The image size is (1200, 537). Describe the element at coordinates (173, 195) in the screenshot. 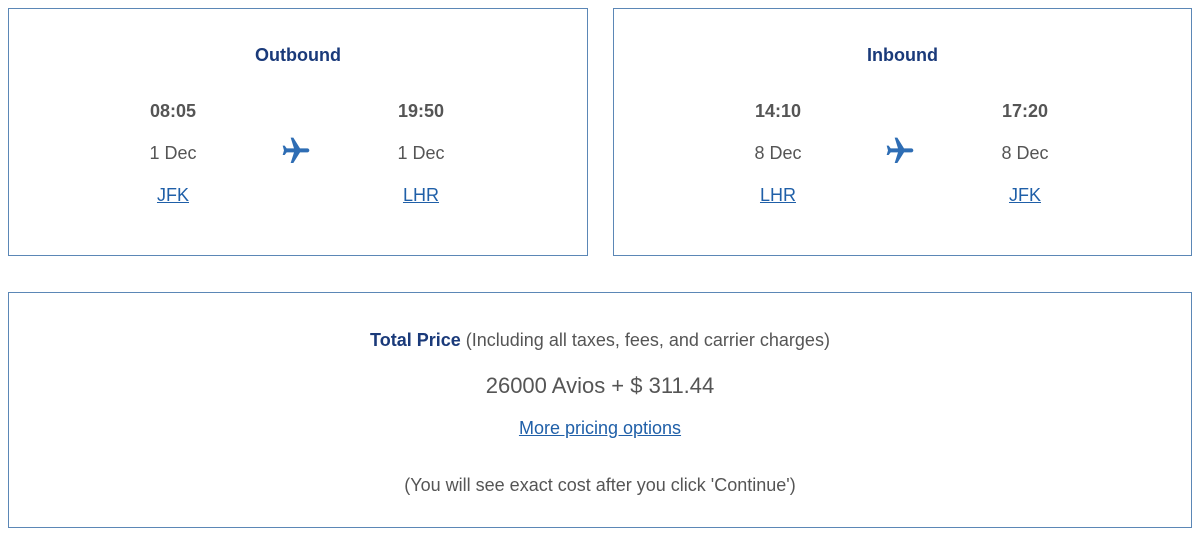

I see `outbound-departure-airport-link: JFK` at that location.